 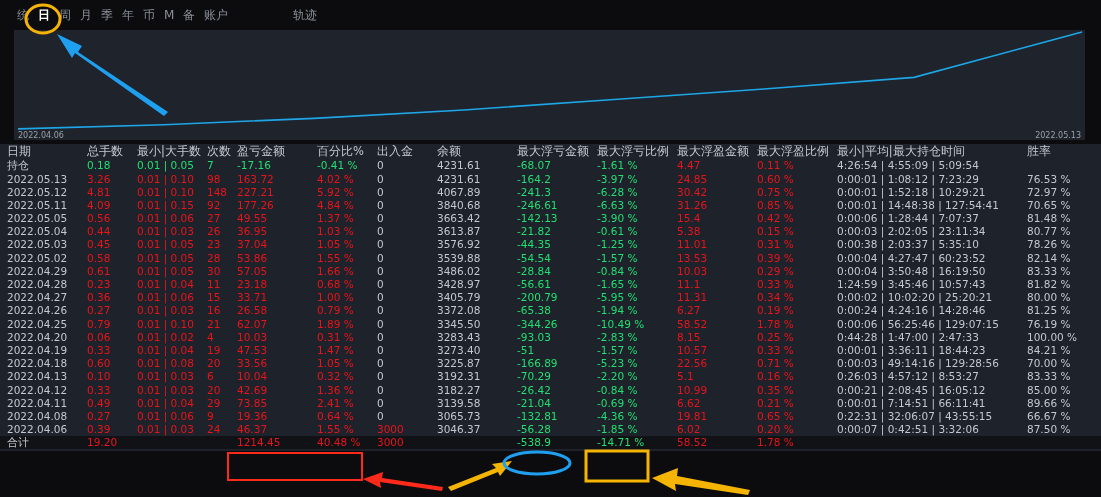 I want to click on table-cell-text: 0.36, so click(x=99, y=297).